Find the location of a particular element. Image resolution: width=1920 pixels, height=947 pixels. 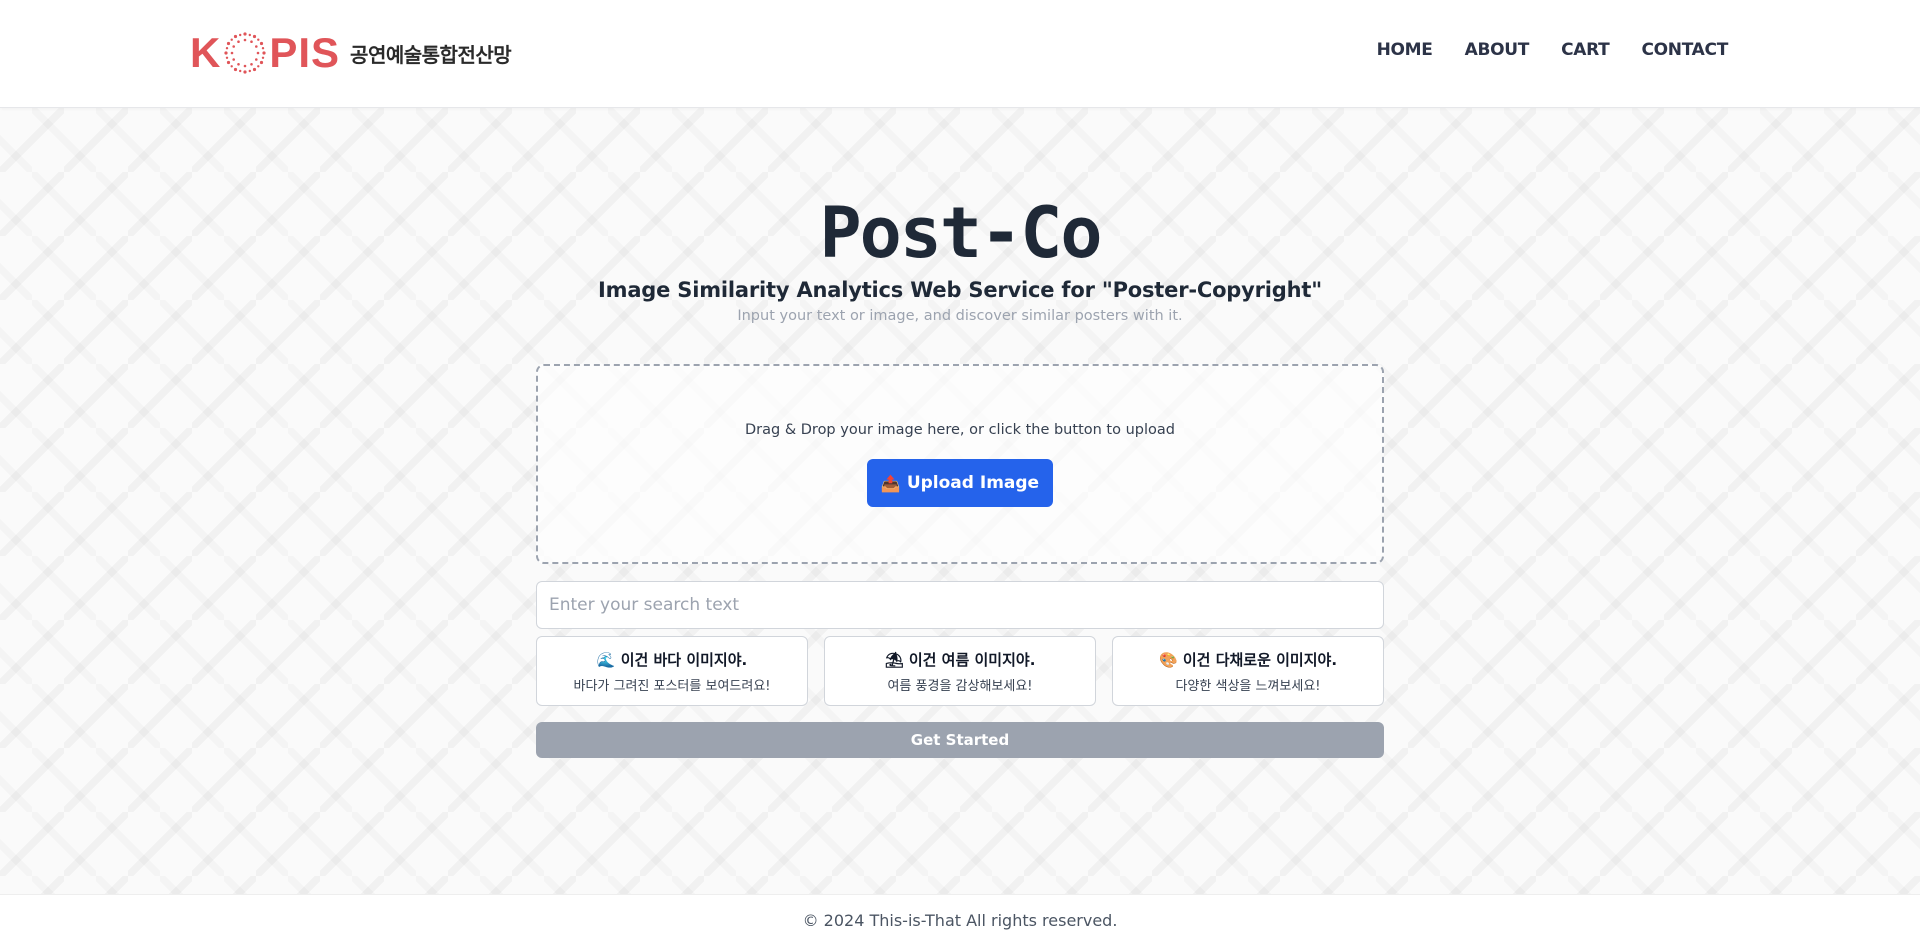

logo-wordmark: K PIS is located at coordinates (265, 53).